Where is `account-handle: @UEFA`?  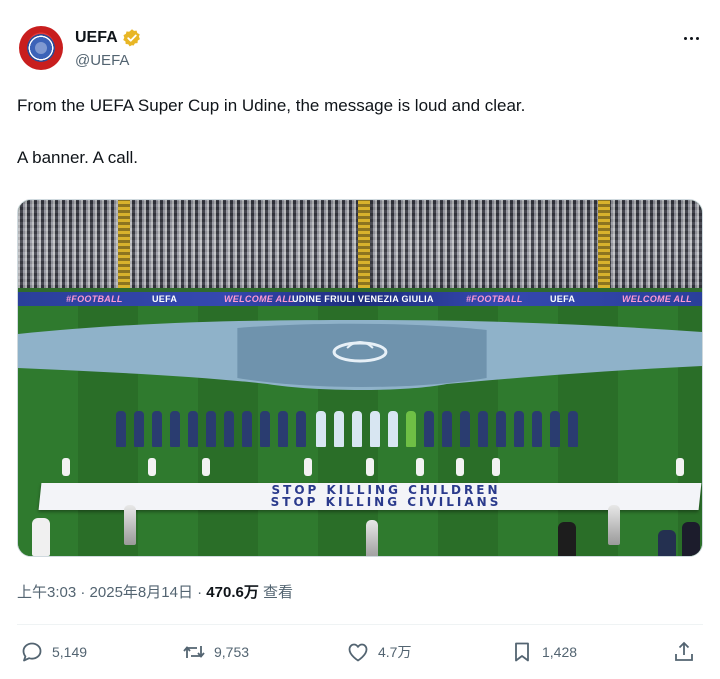 account-handle: @UEFA is located at coordinates (102, 60).